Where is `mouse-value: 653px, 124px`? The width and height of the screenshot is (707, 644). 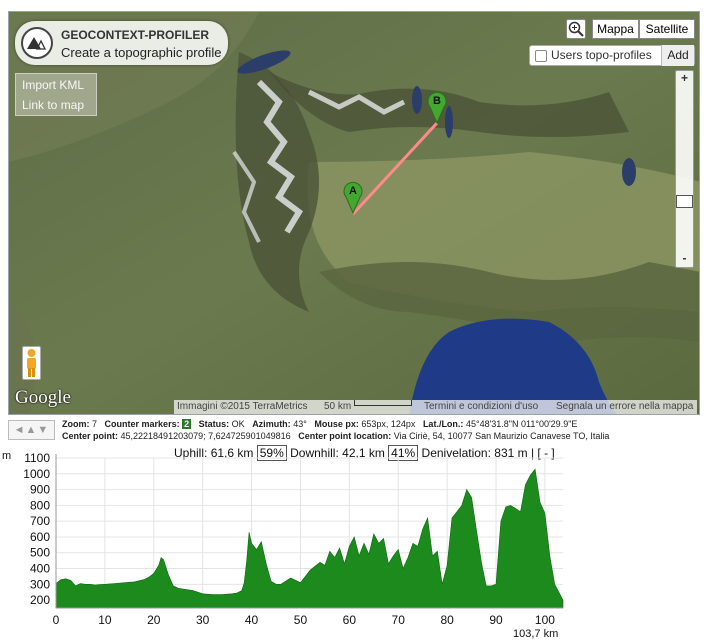
mouse-value: 653px, 124px is located at coordinates (388, 424).